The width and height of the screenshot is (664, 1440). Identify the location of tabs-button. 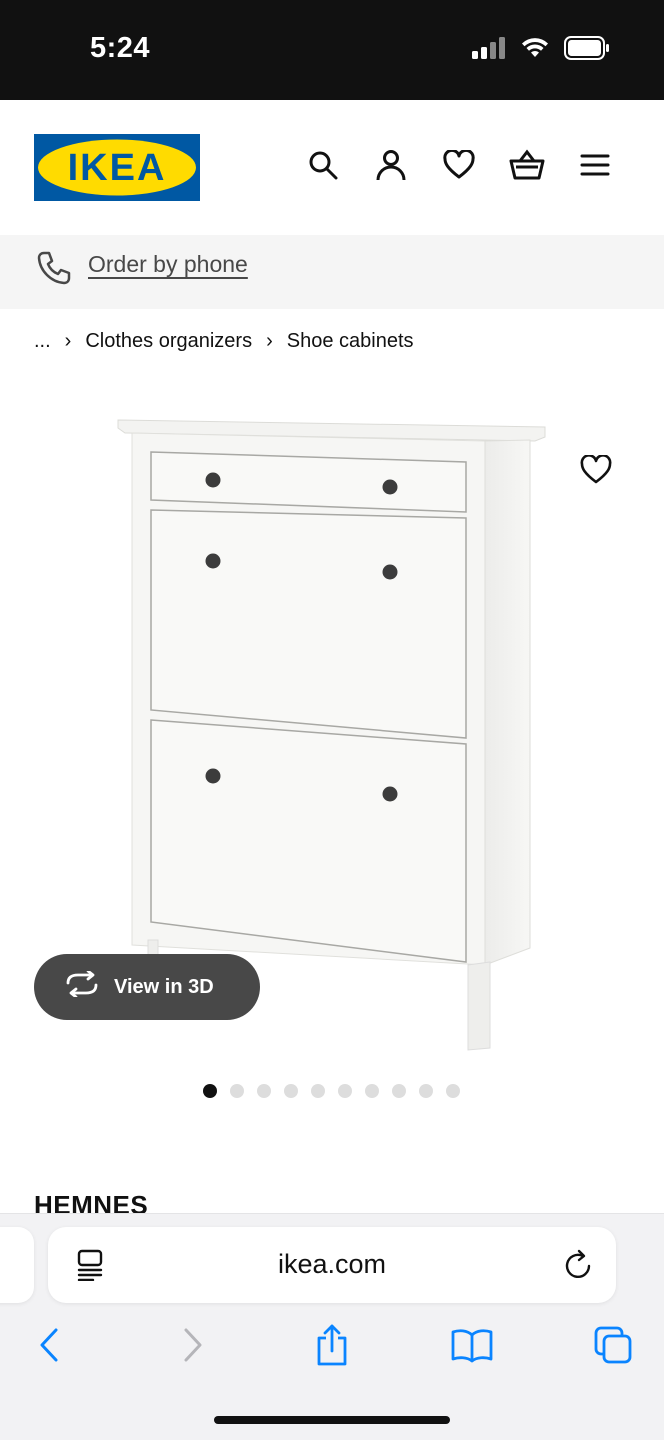
(613, 1345).